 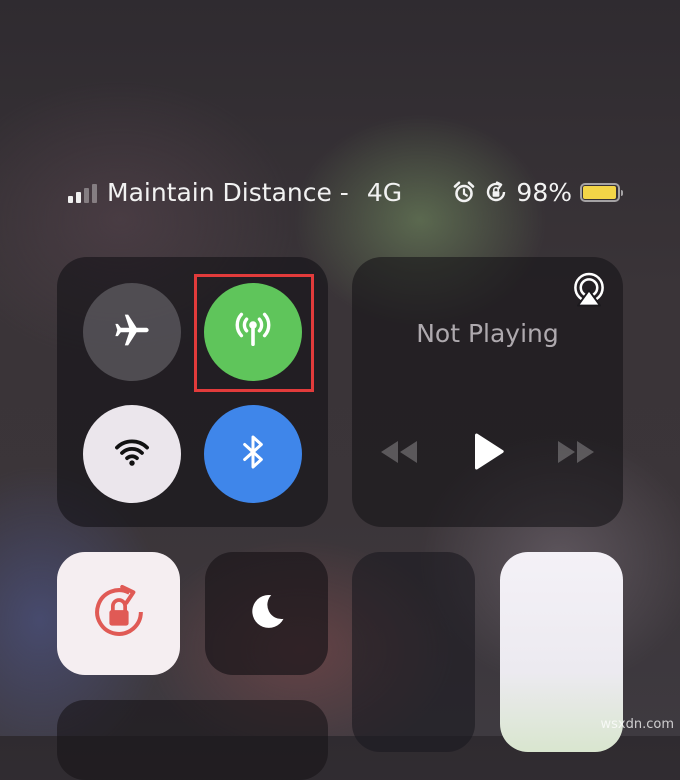 I want to click on rotation-lock-status-icon, so click(x=496, y=192).